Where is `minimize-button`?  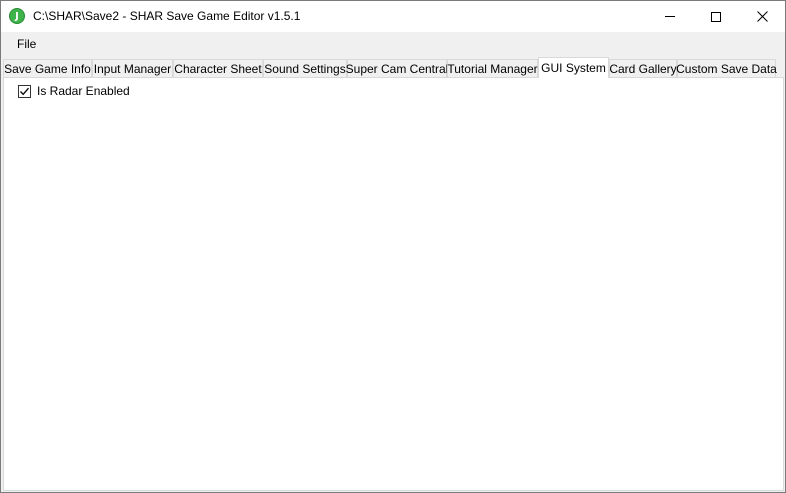 minimize-button is located at coordinates (670, 16).